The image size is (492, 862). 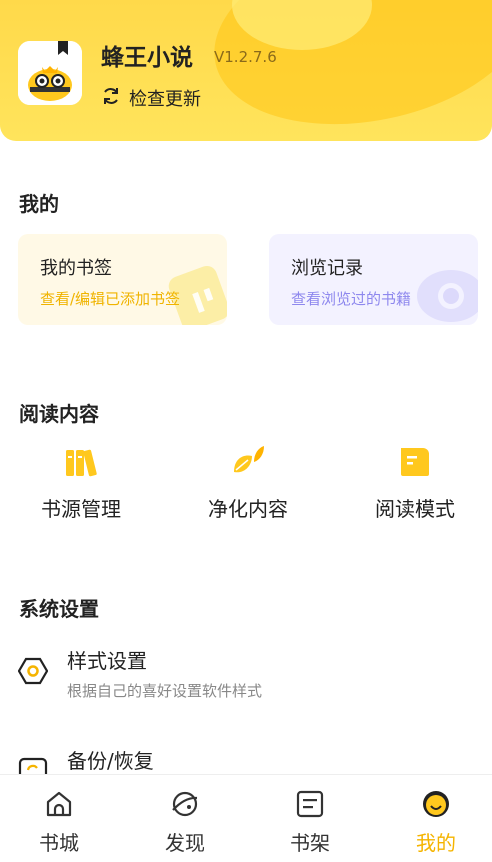 I want to click on app-logo, so click(x=50, y=73).